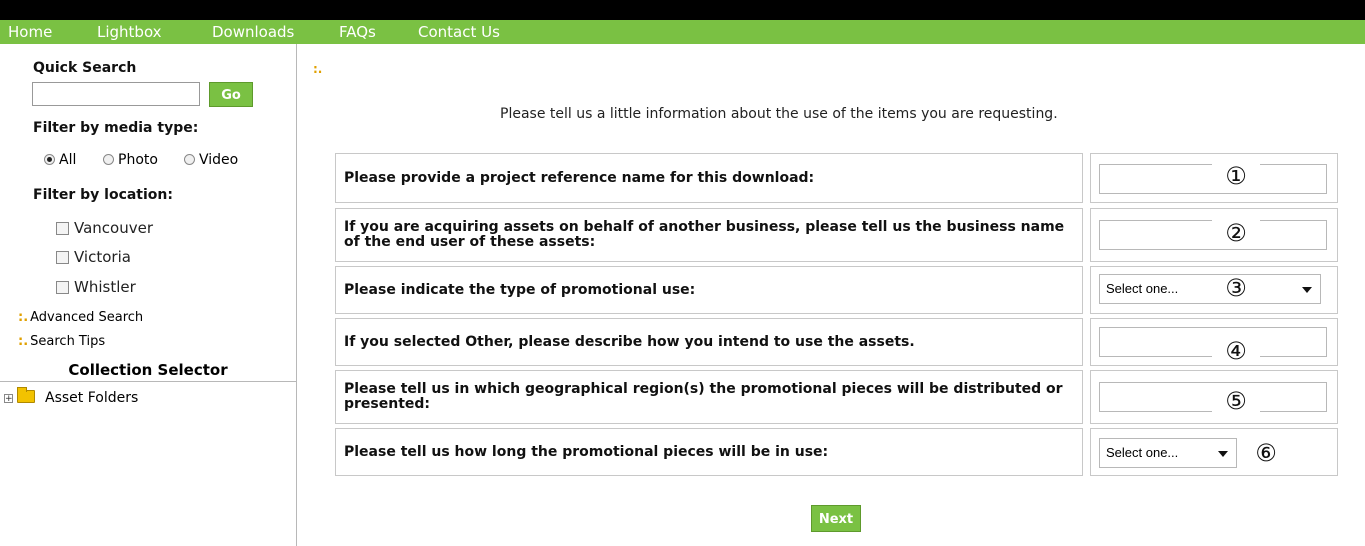 The width and height of the screenshot is (1365, 546). Describe the element at coordinates (85, 68) in the screenshot. I see `quick-search-heading: Quick Search` at that location.